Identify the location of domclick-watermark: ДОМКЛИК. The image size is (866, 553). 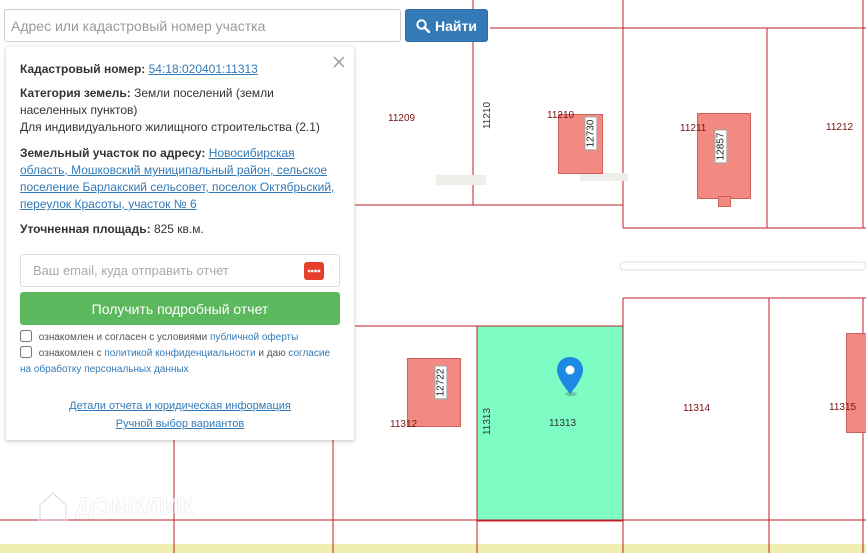
(115, 506).